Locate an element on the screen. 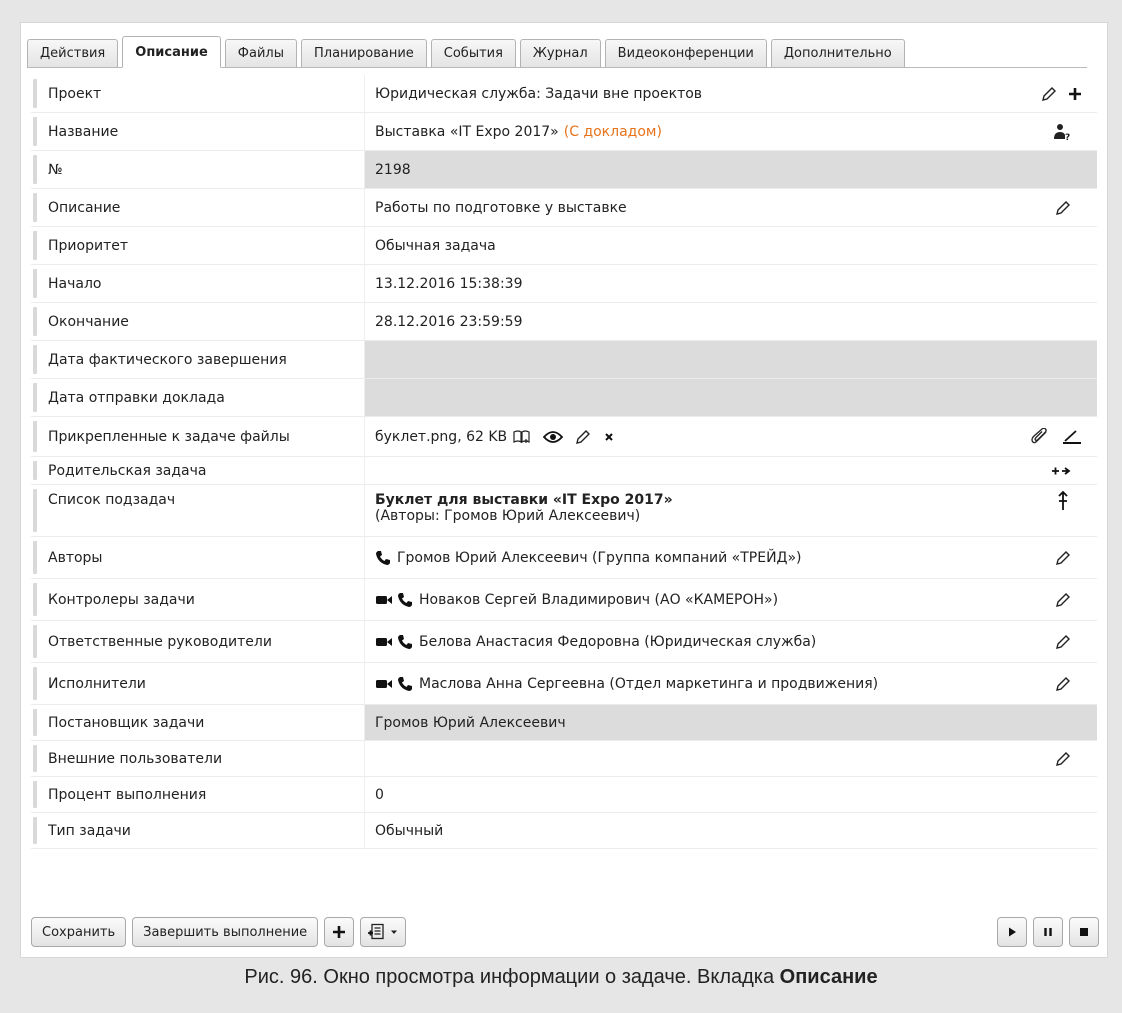  updown-arrow-icon is located at coordinates (1063, 501).